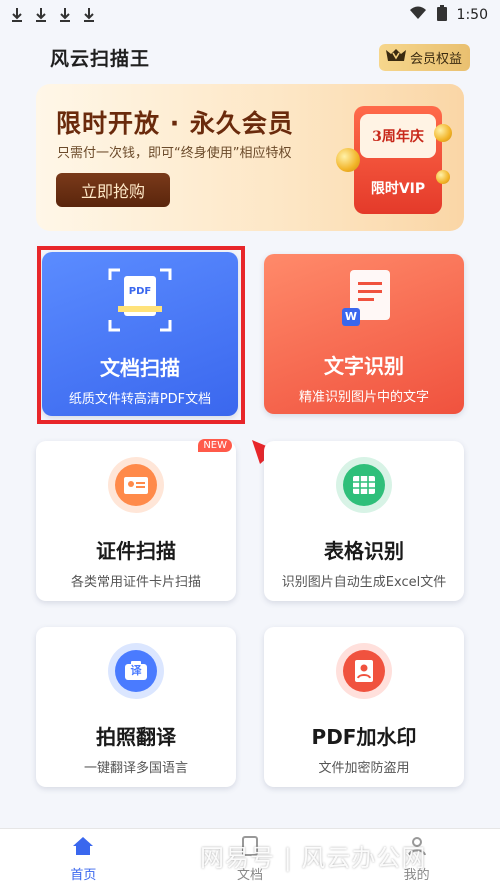  I want to click on table-recognition-subtitle: 识别图片自动生成Excel文件, so click(364, 582).